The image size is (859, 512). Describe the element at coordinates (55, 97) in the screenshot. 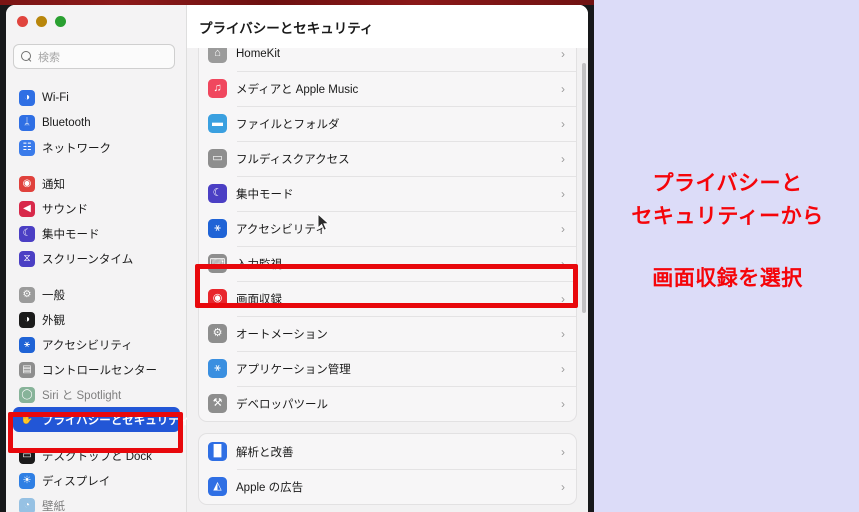

I see `sidebar-item-label: Wi-Fi` at that location.